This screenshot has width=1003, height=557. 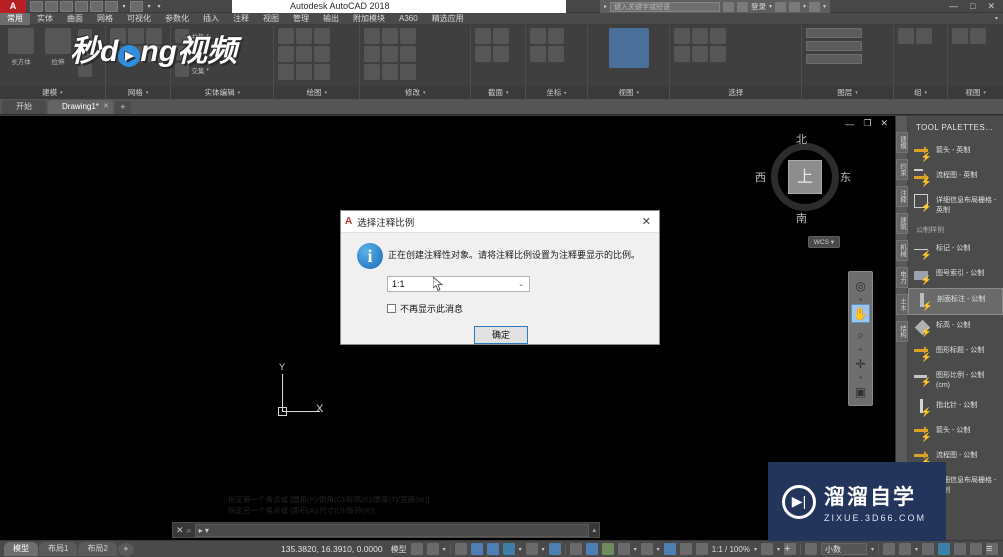 I want to click on palette-item-arrow-metric: ⚡ 箭头 - 公制, so click(x=955, y=432).